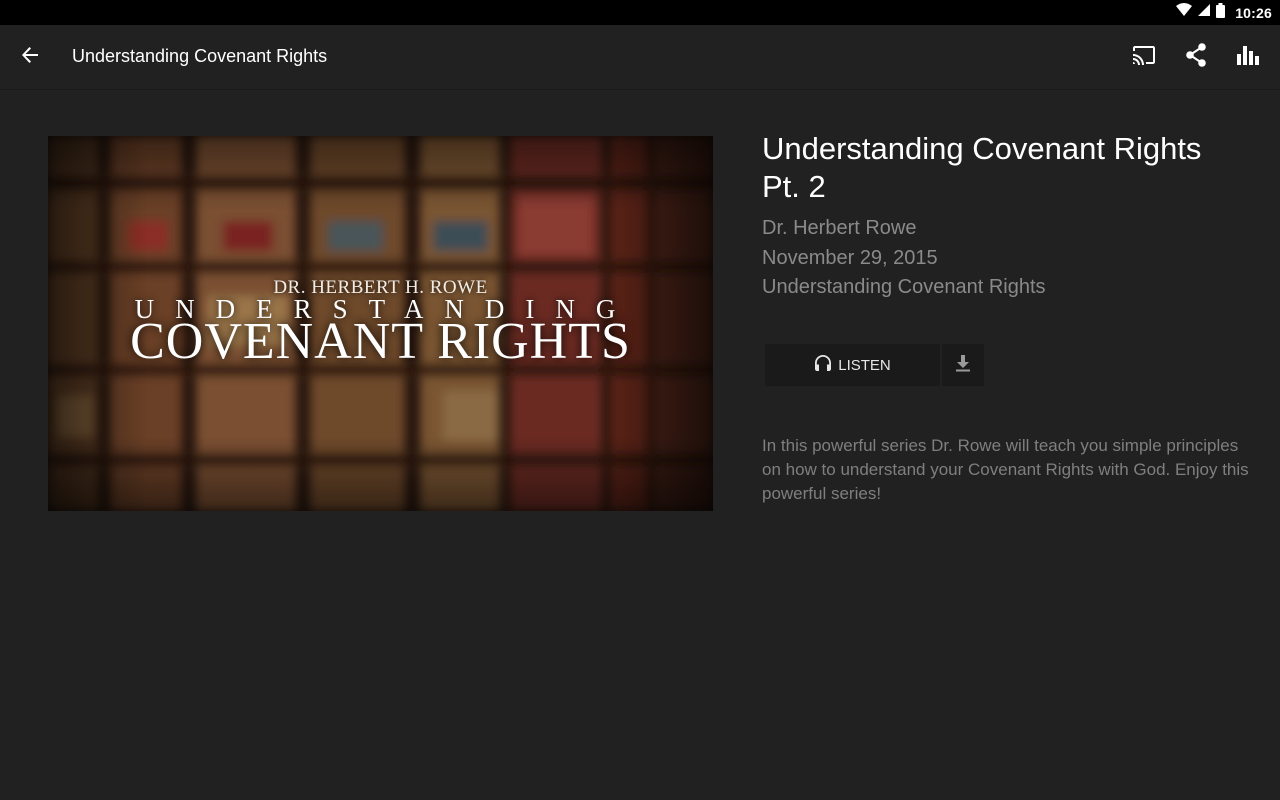  I want to click on share-button, so click(1196, 57).